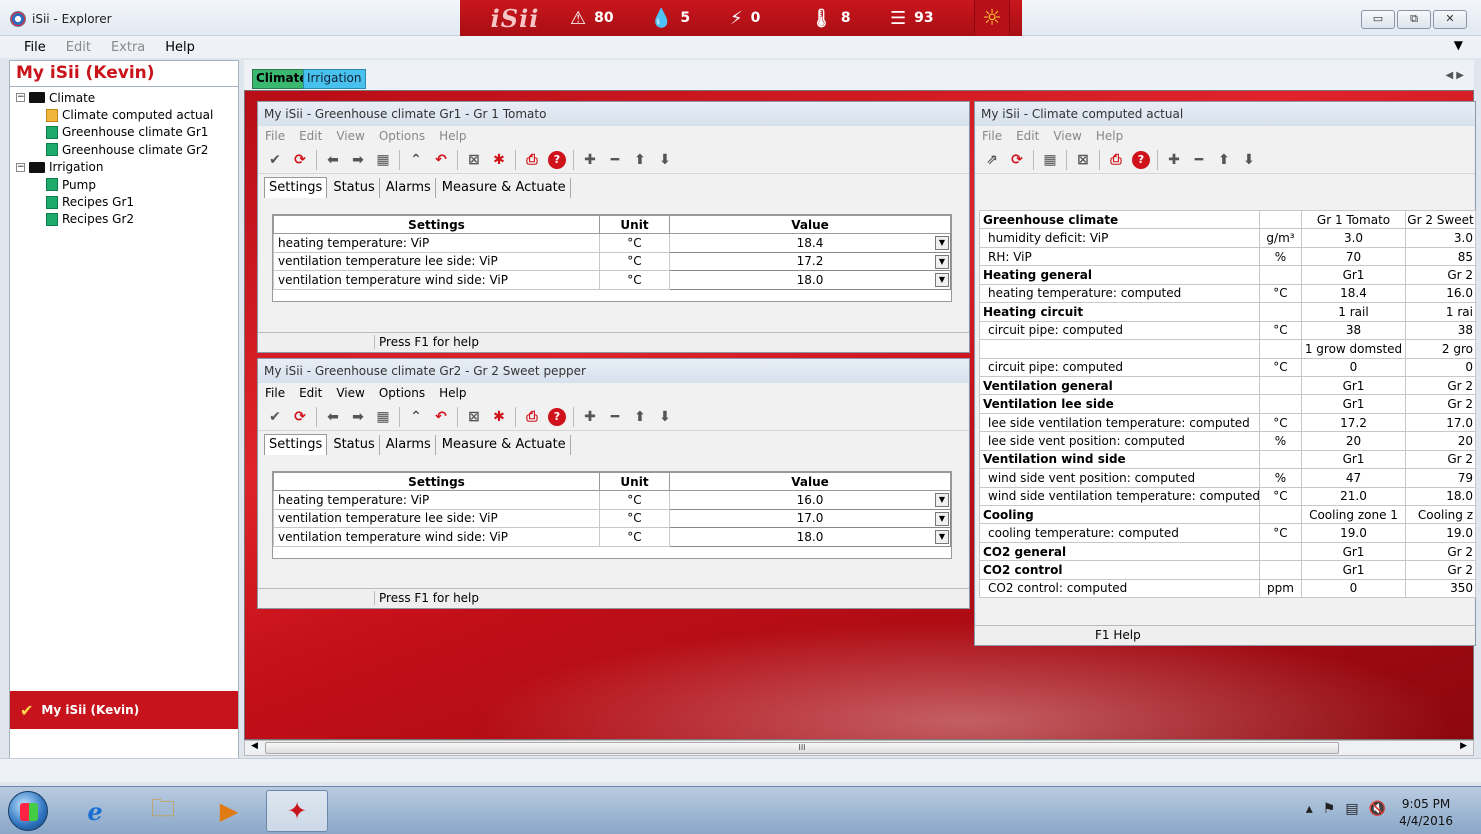 This screenshot has width=1481, height=834. Describe the element at coordinates (229, 811) in the screenshot. I see `media-player-icon: ▶` at that location.